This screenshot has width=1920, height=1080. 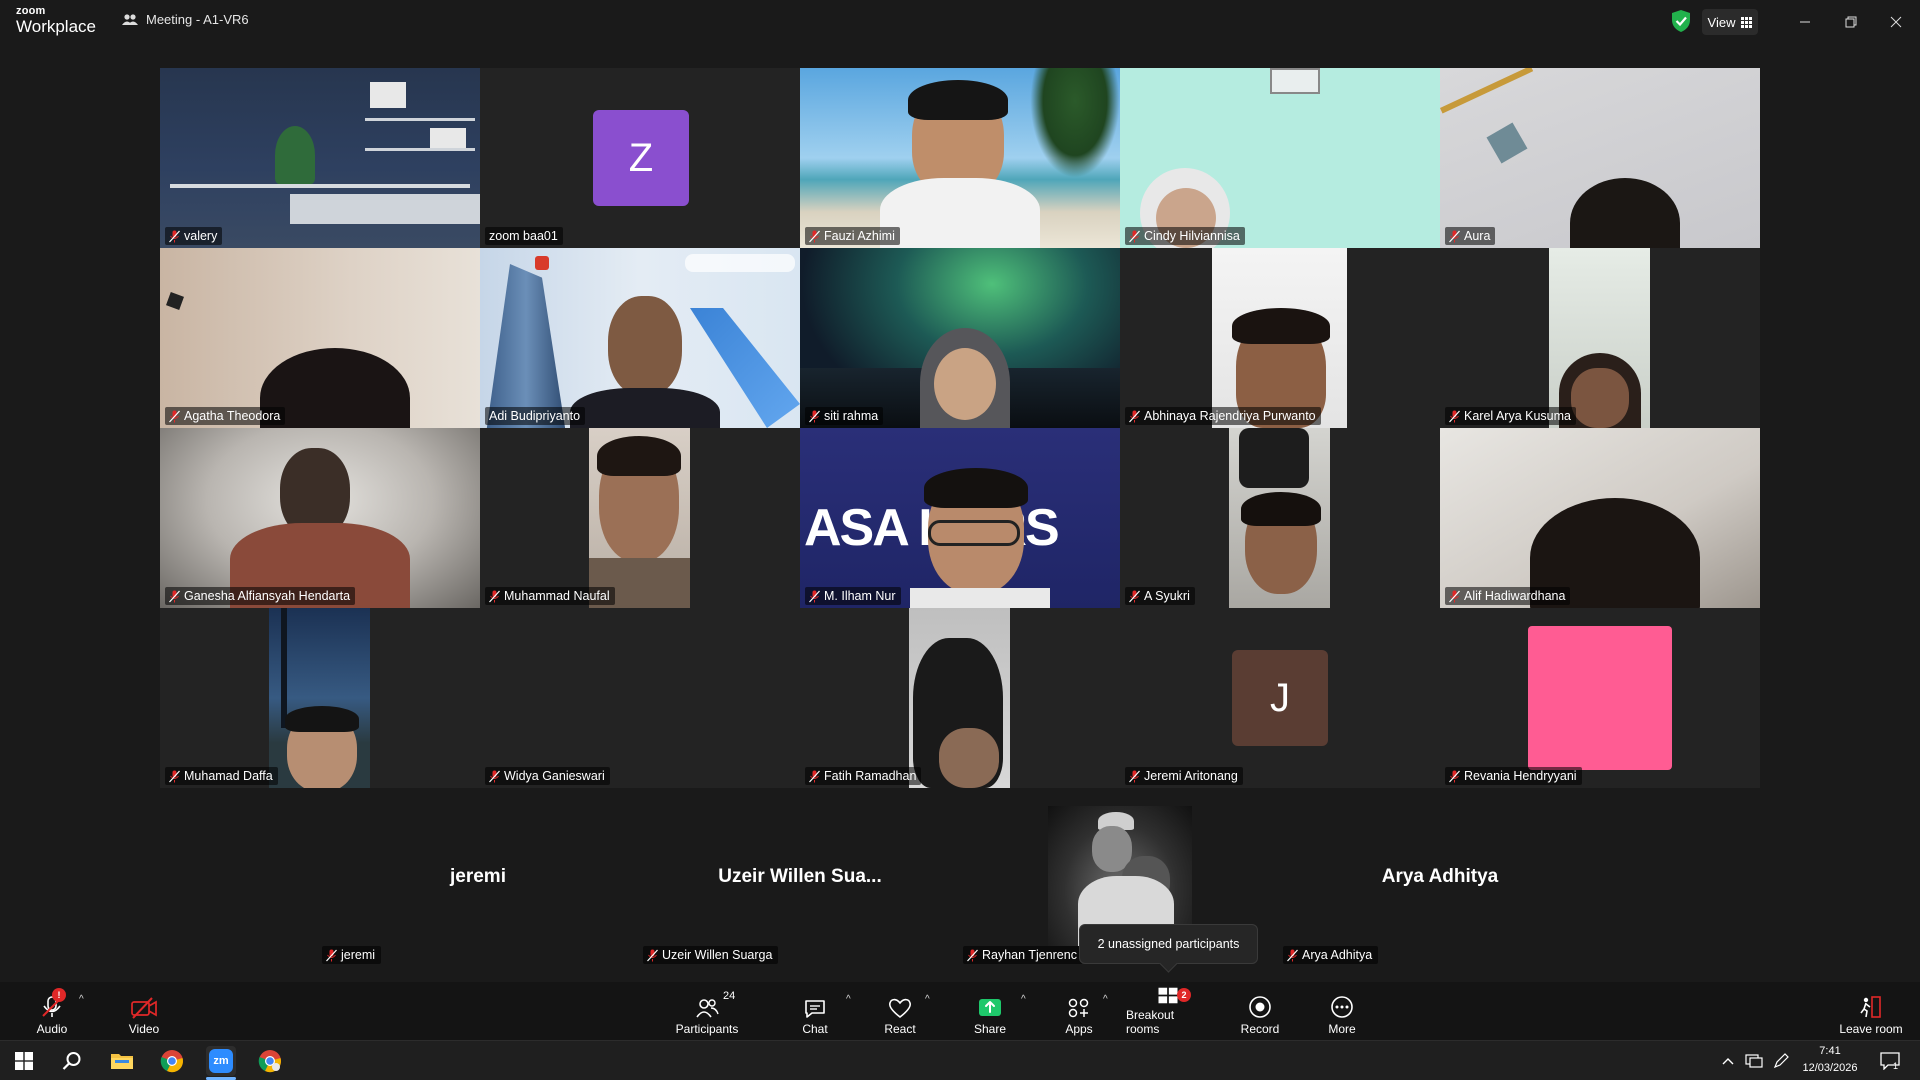 I want to click on taskbar-chrome-profile, so click(x=270, y=1061).